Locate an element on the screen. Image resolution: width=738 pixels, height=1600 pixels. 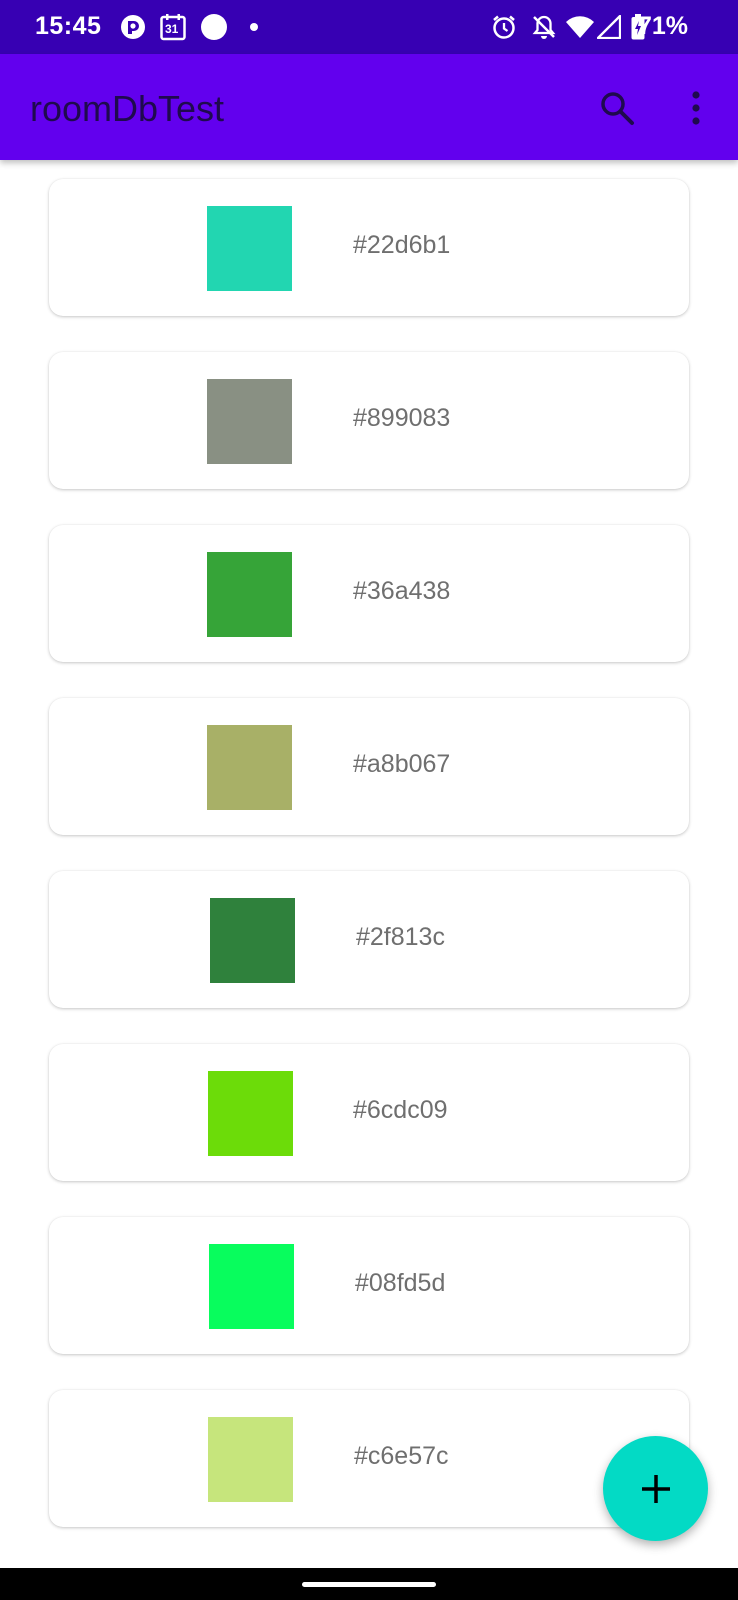
home-gesture-handle is located at coordinates (369, 1584).